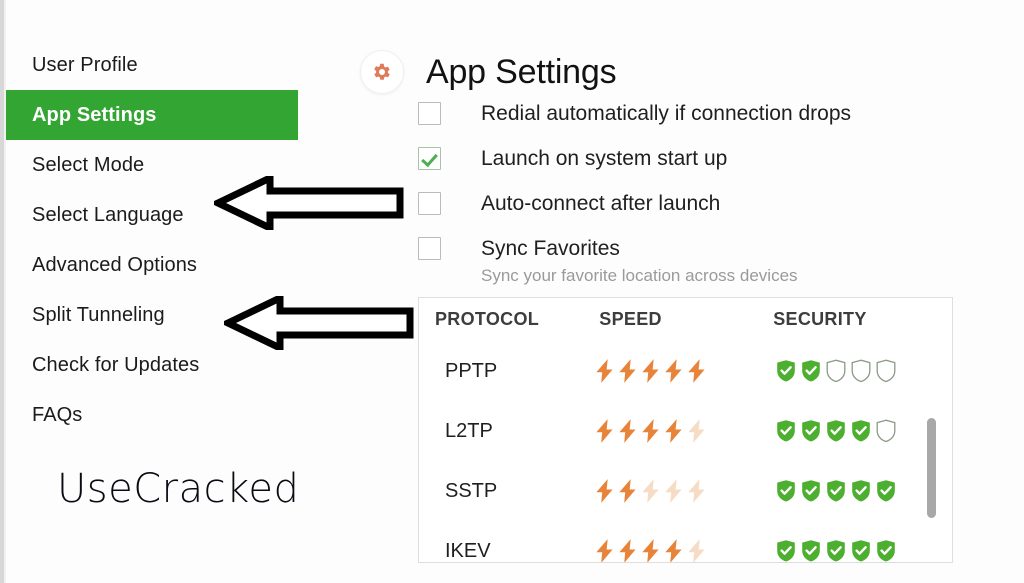 Image resolution: width=1024 pixels, height=583 pixels. What do you see at coordinates (521, 71) in the screenshot?
I see `page-title: App Settings` at bounding box center [521, 71].